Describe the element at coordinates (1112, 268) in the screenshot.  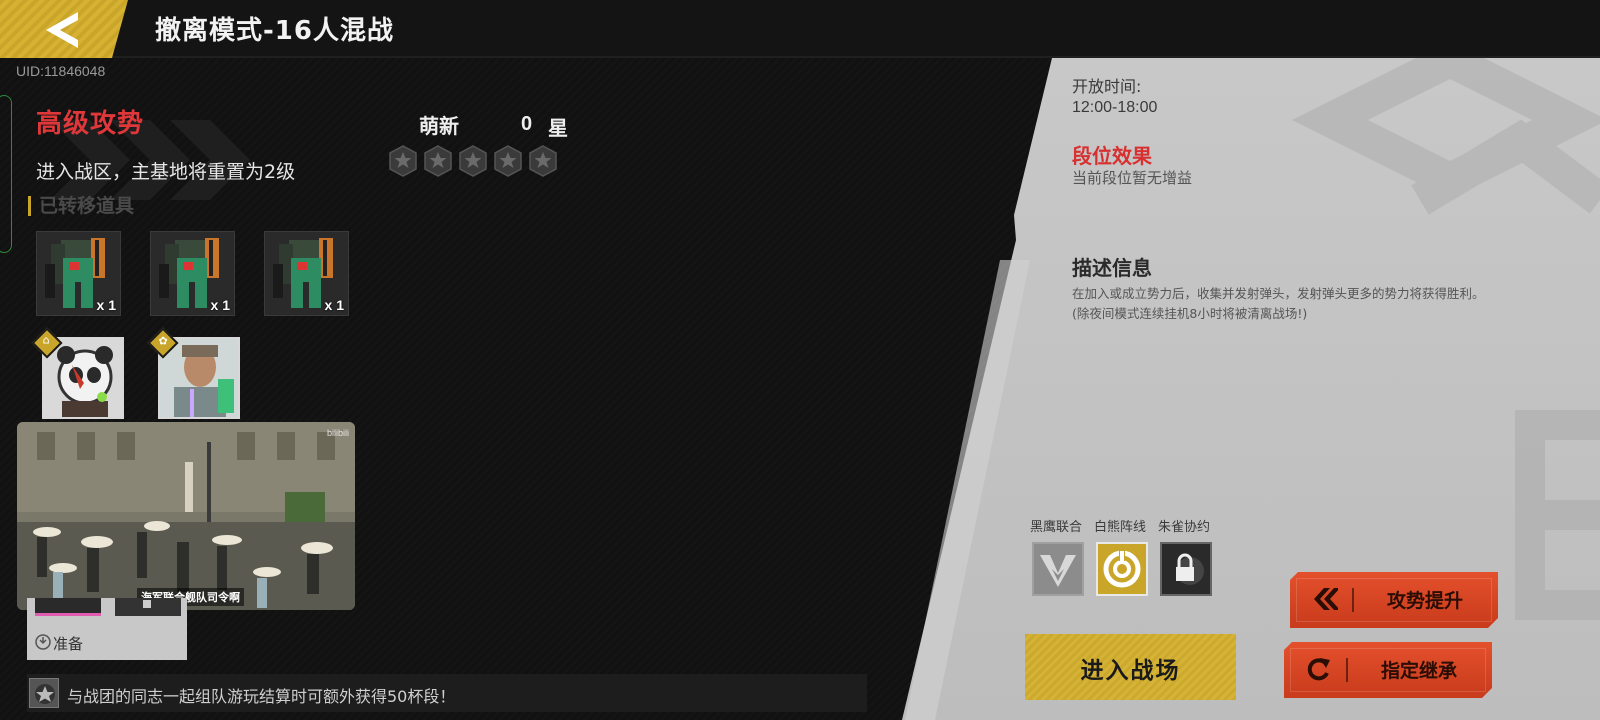
I see `description-title: 描述信息` at that location.